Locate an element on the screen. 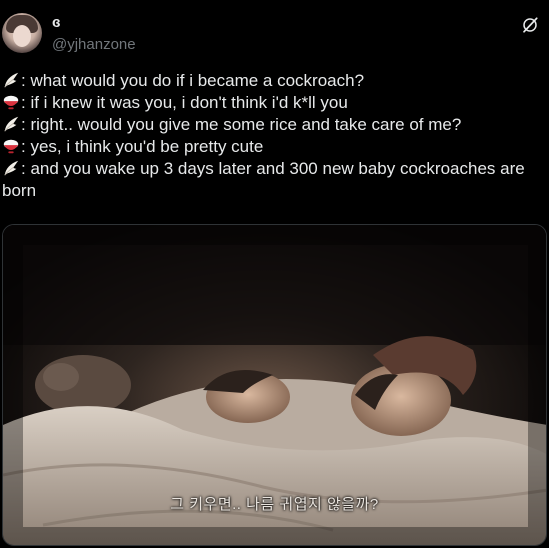 The height and width of the screenshot is (548, 549). video-subtitle: 그 키우면.. 나름 귀엽지 않을까? is located at coordinates (274, 504).